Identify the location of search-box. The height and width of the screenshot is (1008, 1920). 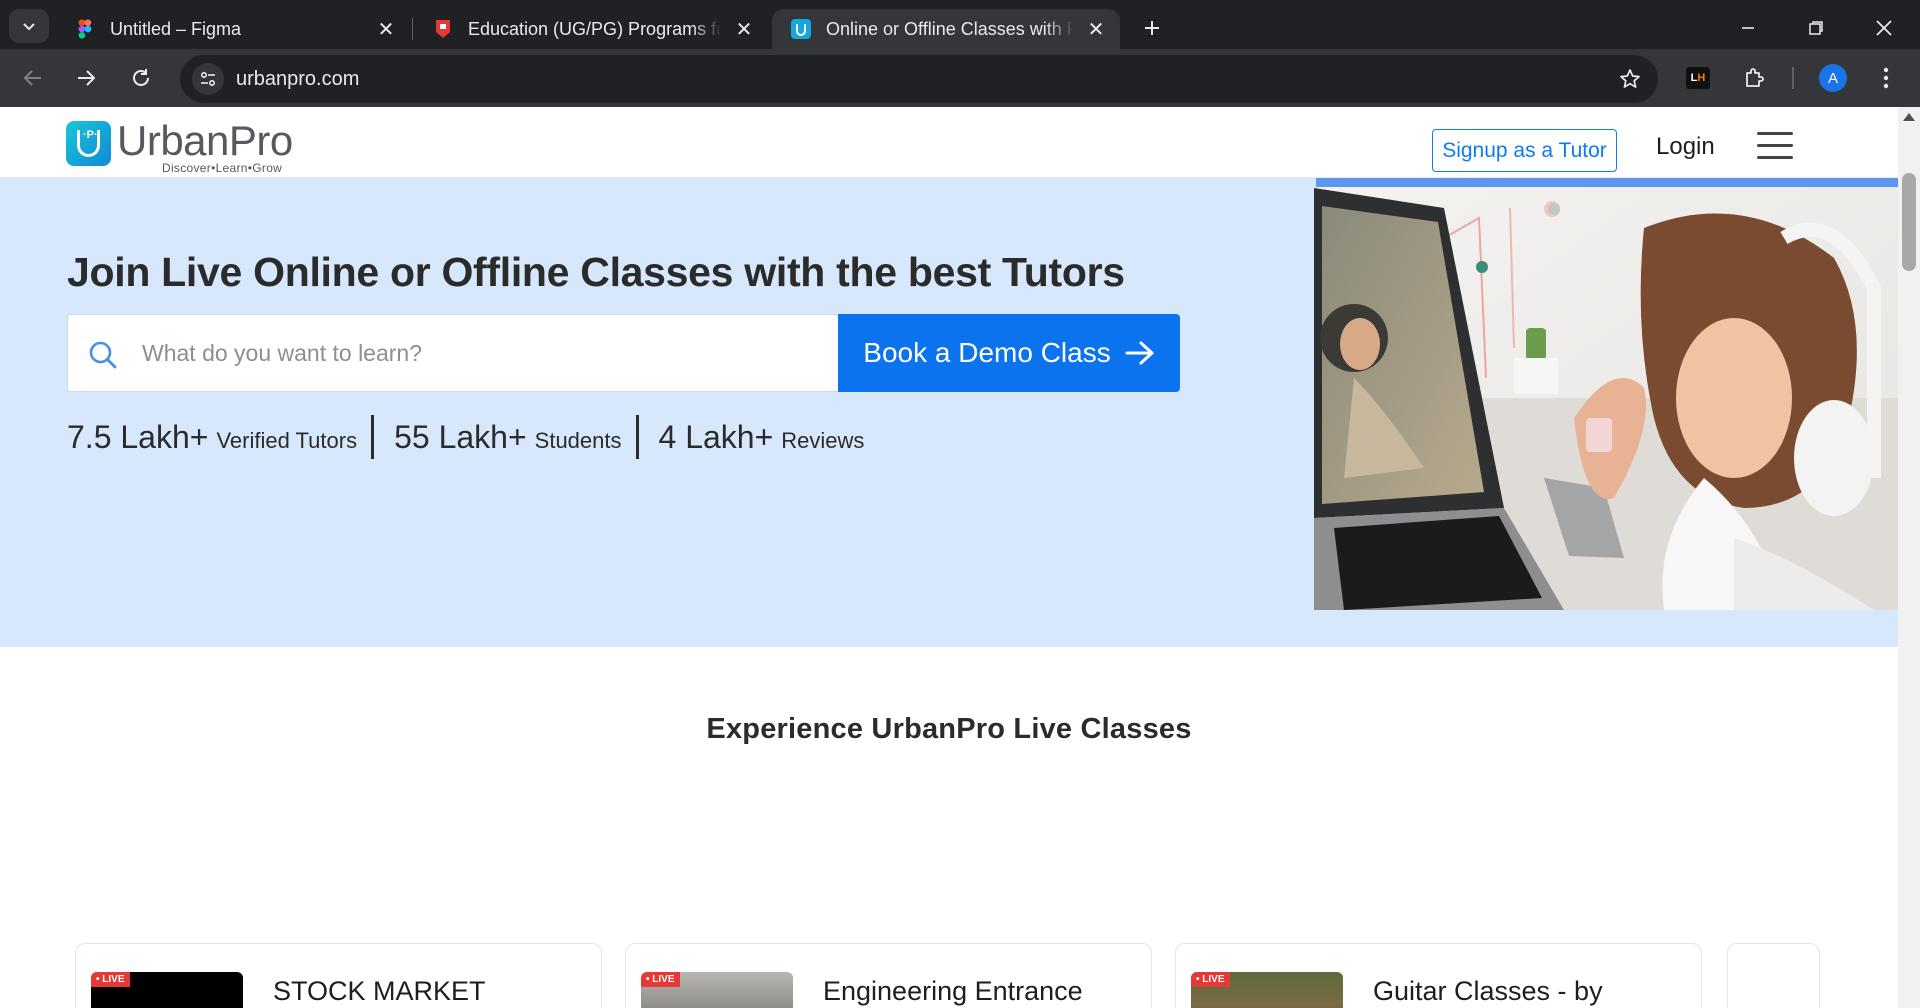
(452, 353).